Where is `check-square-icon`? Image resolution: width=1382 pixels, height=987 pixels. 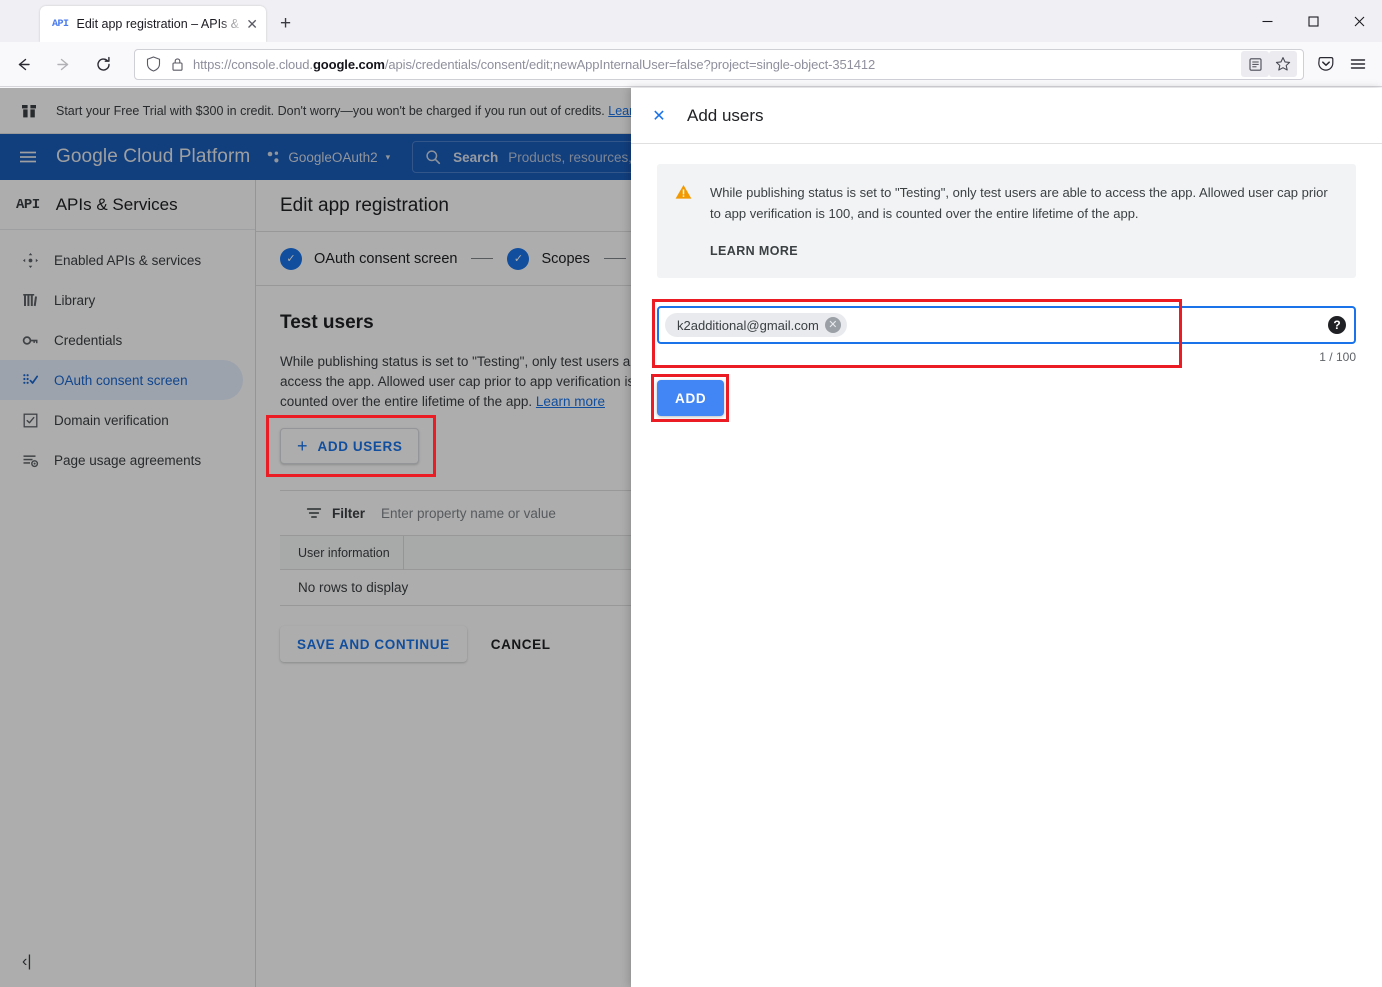
check-square-icon is located at coordinates (38, 420).